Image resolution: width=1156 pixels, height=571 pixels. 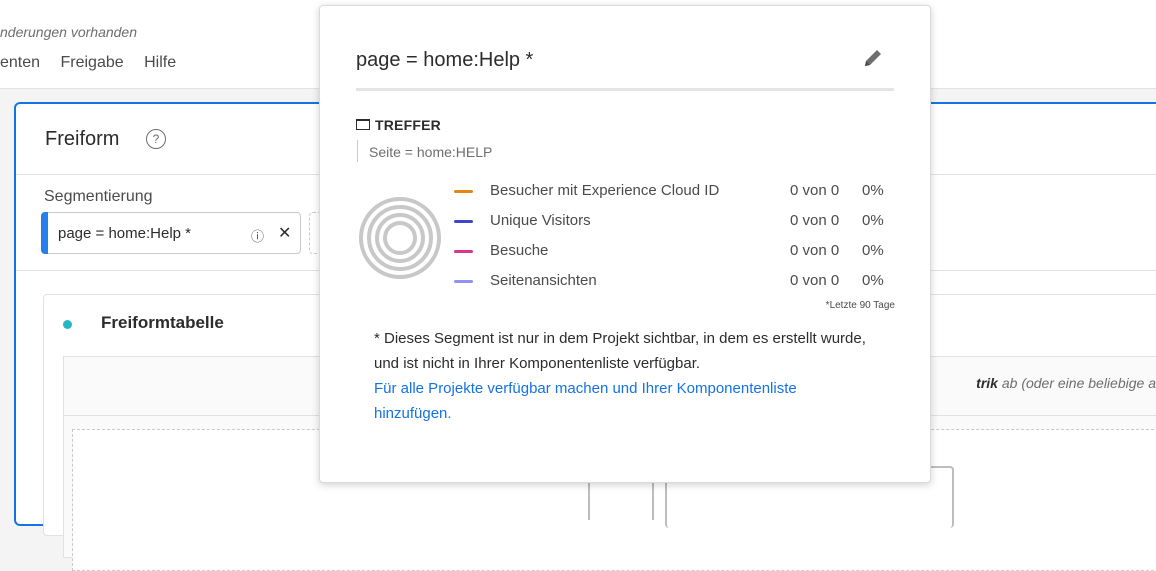 I want to click on container-label: TREFFER, so click(x=408, y=125).